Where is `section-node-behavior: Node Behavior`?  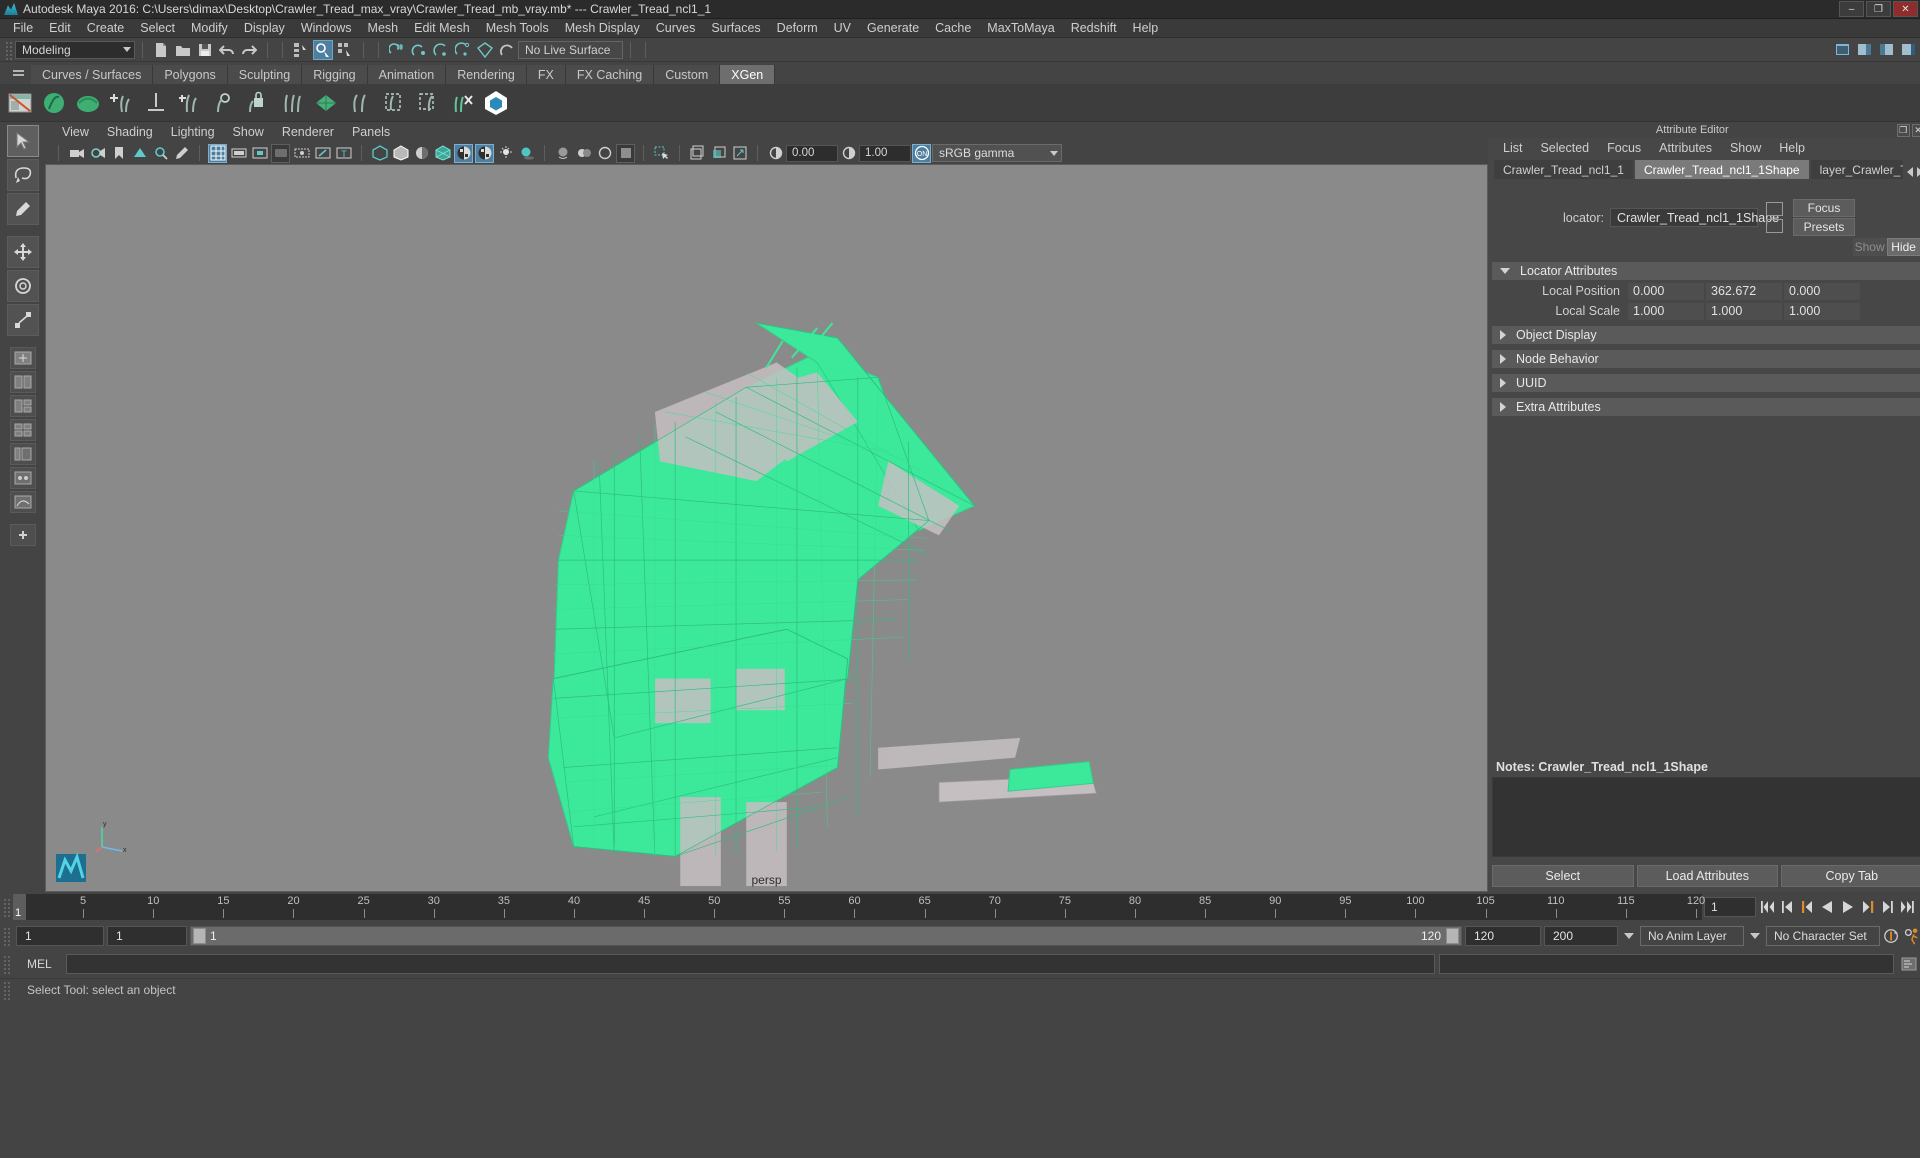
section-node-behavior: Node Behavior is located at coordinates (1706, 359).